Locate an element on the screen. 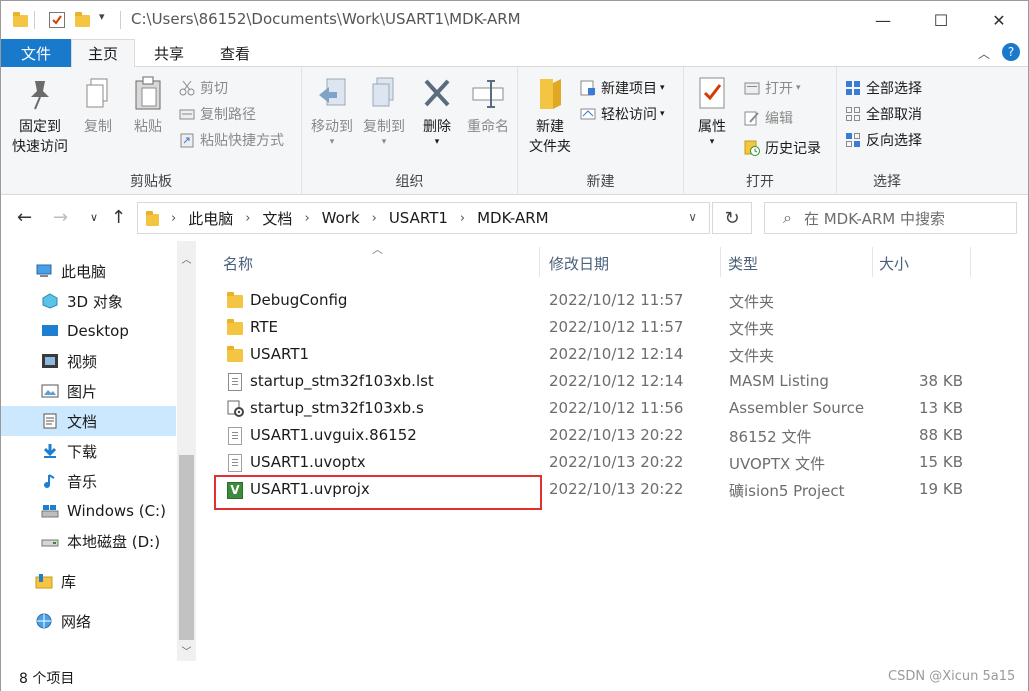 The image size is (1029, 691). nav-item-libraries: 库 is located at coordinates (88, 581).